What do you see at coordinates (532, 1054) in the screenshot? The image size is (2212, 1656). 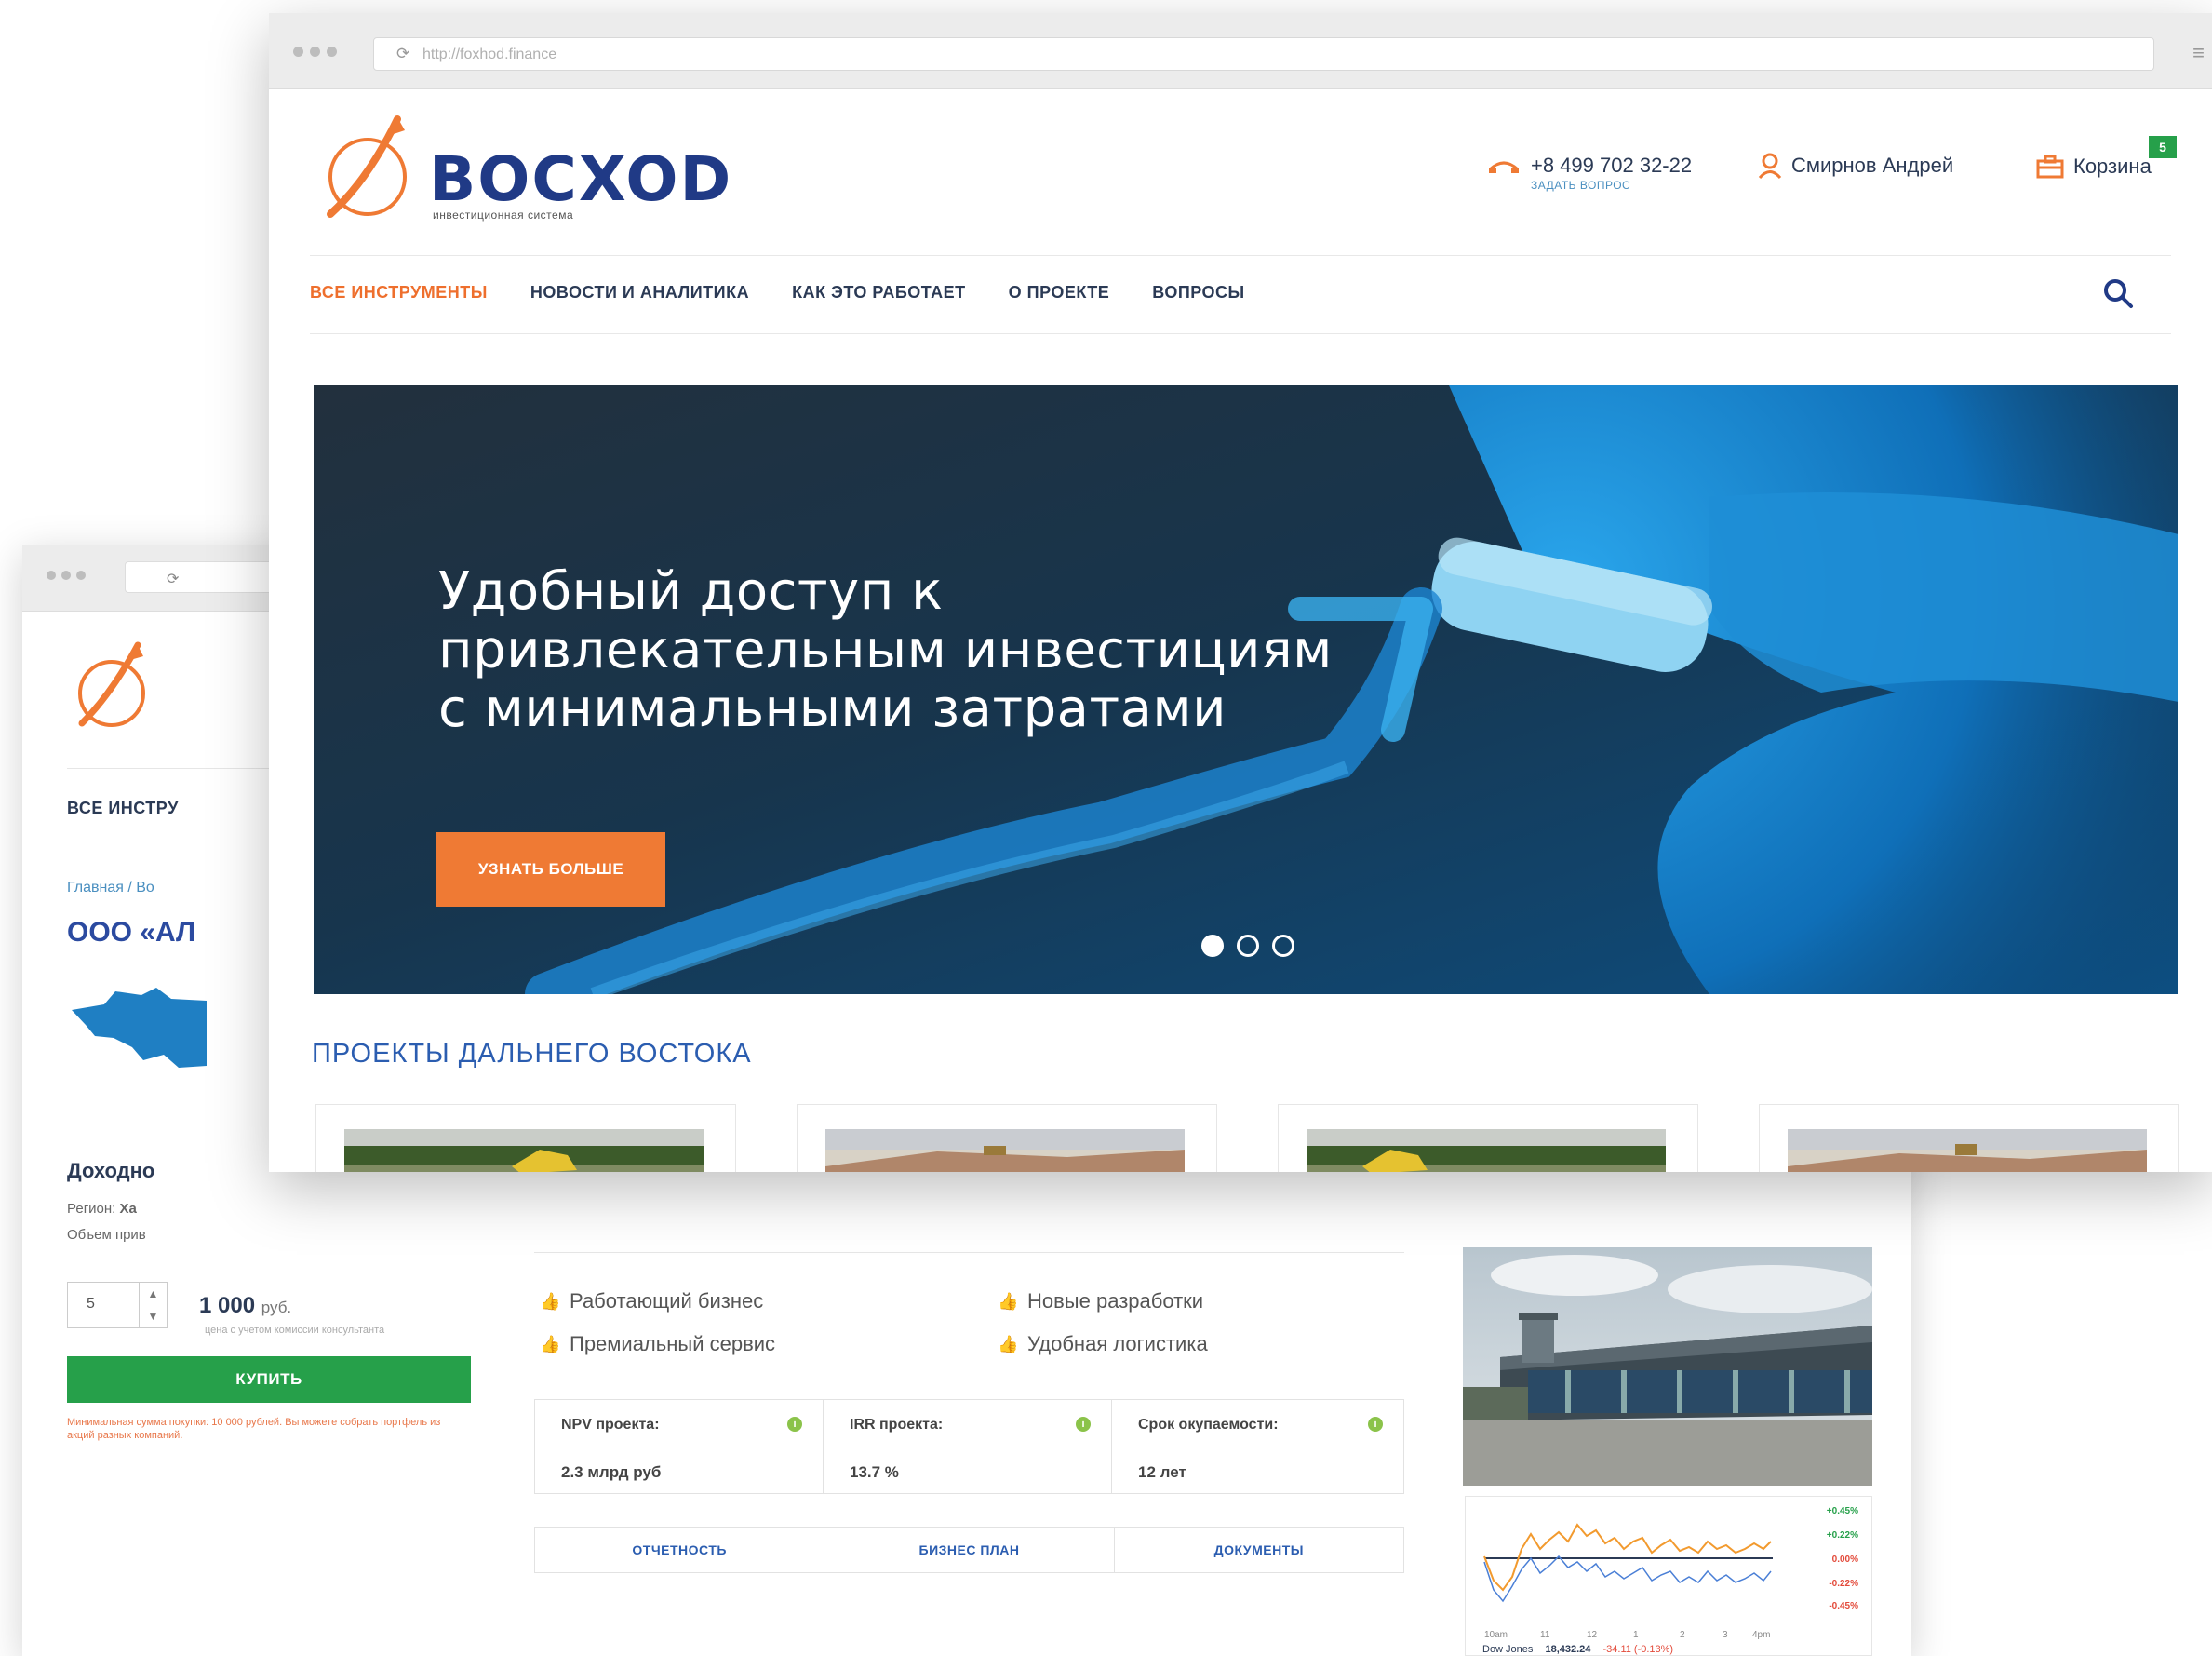 I see `section-title: ПРОЕКТЫ ДАЛЬНЕГО ВОСТОКА` at bounding box center [532, 1054].